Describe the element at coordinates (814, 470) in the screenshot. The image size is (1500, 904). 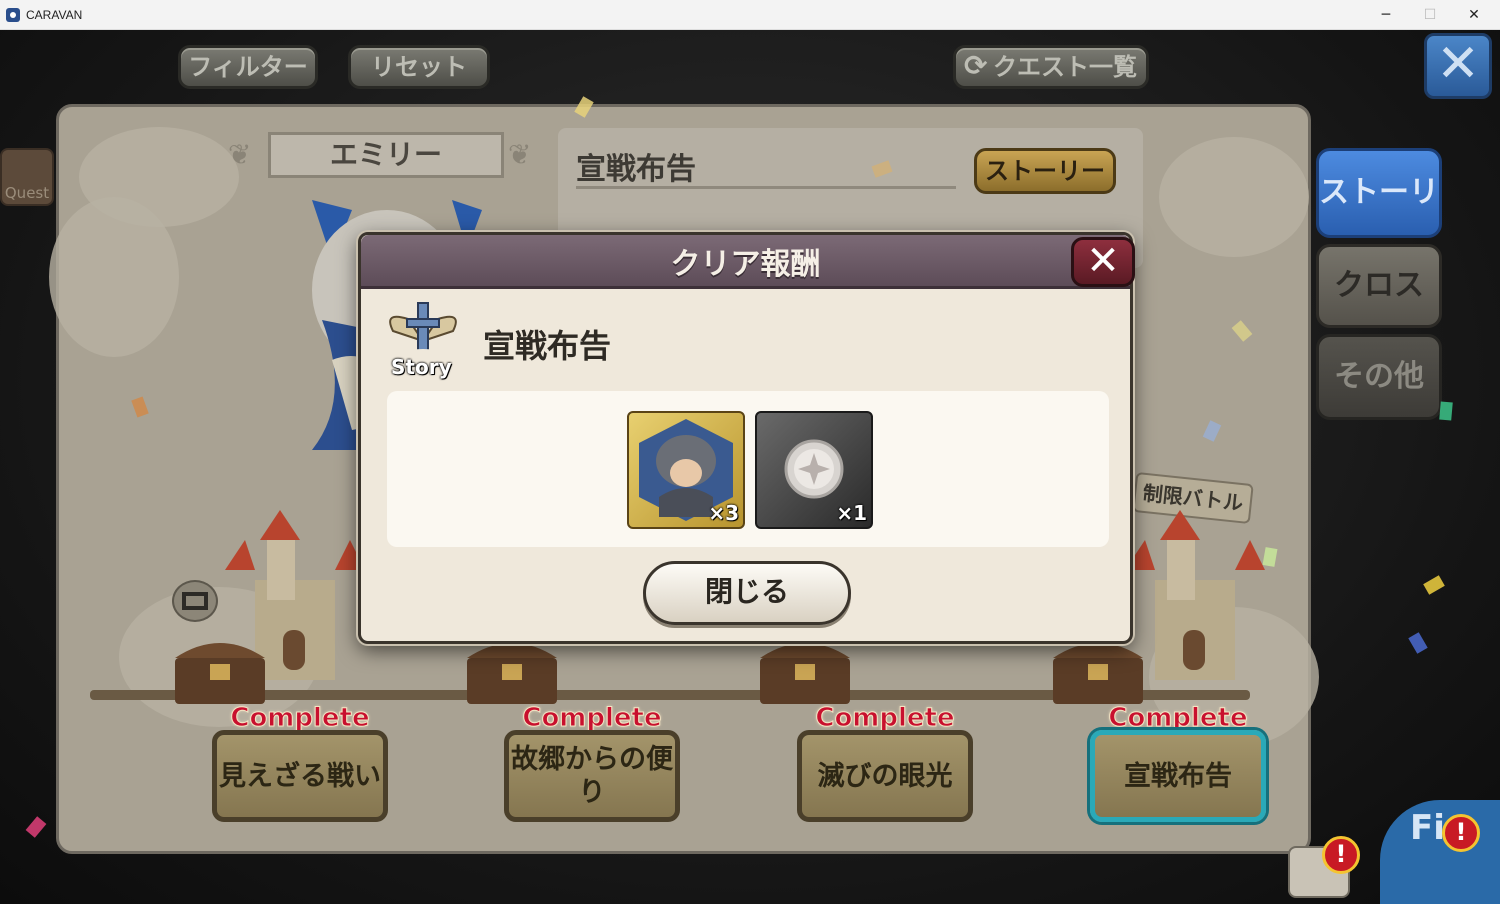
I see `reward-item: ×1` at that location.